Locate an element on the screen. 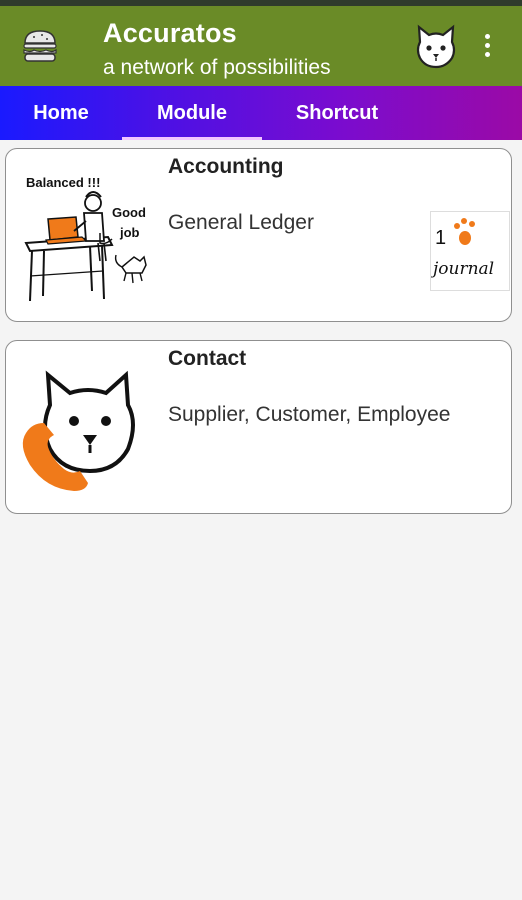 This screenshot has width=522, height=900. journal-paw-icon: 1 journal is located at coordinates (469, 251).